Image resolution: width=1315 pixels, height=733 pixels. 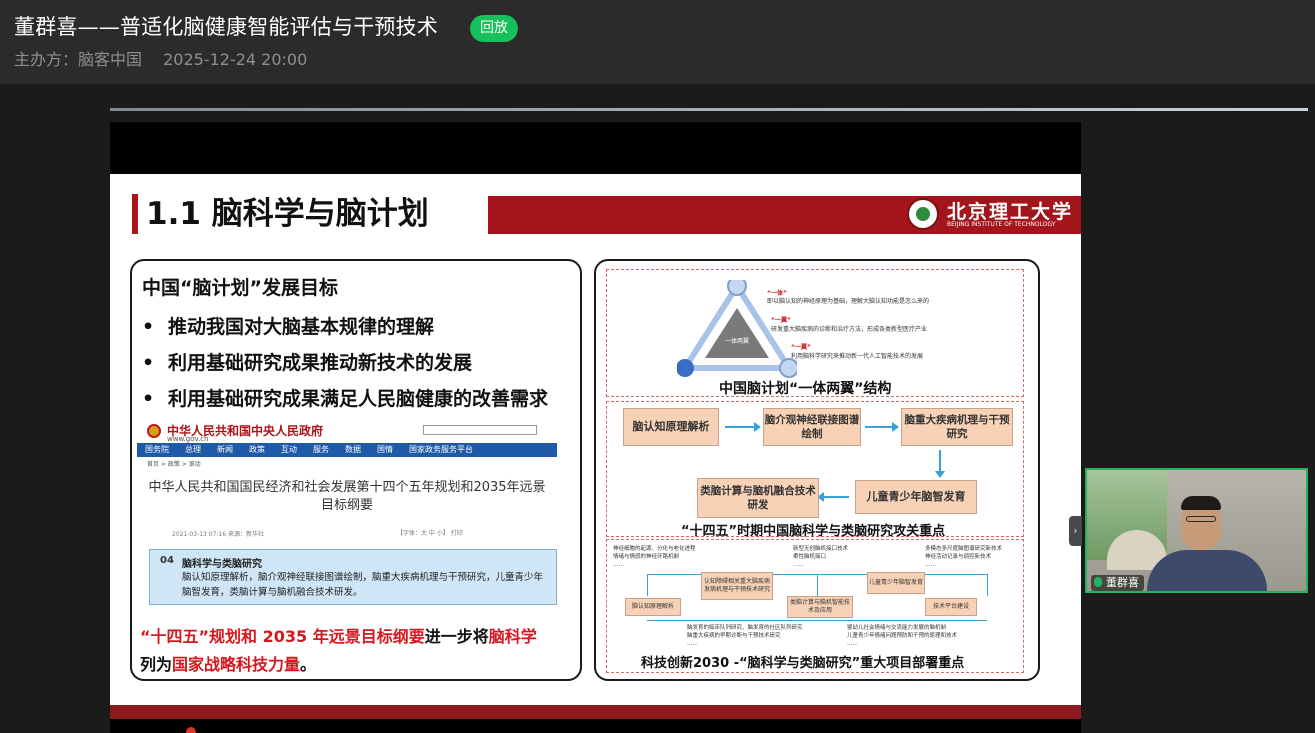 What do you see at coordinates (338, 650) in the screenshot?
I see `goals-footer-text: “十四五”规划和 2035 年远景目标纲要进一步将脑科学 列为国家战略科技力量。` at bounding box center [338, 650].